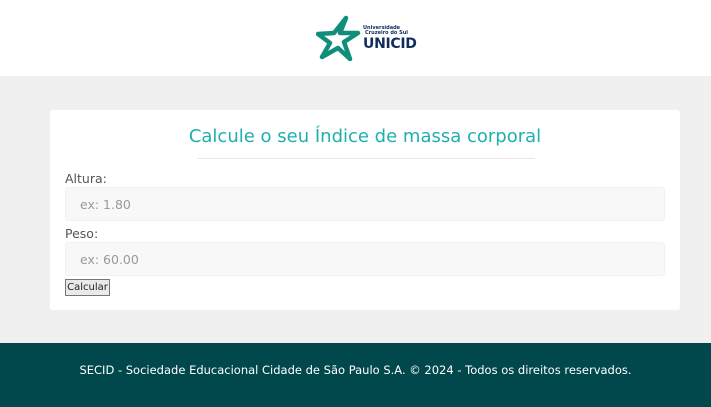 This screenshot has width=711, height=407. Describe the element at coordinates (86, 178) in the screenshot. I see `height-label: Altura:` at that location.